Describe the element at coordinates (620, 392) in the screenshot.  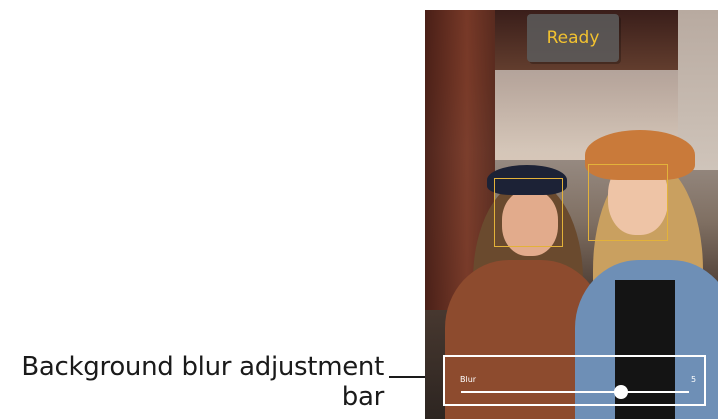
I see `blur-slider-thumb` at that location.